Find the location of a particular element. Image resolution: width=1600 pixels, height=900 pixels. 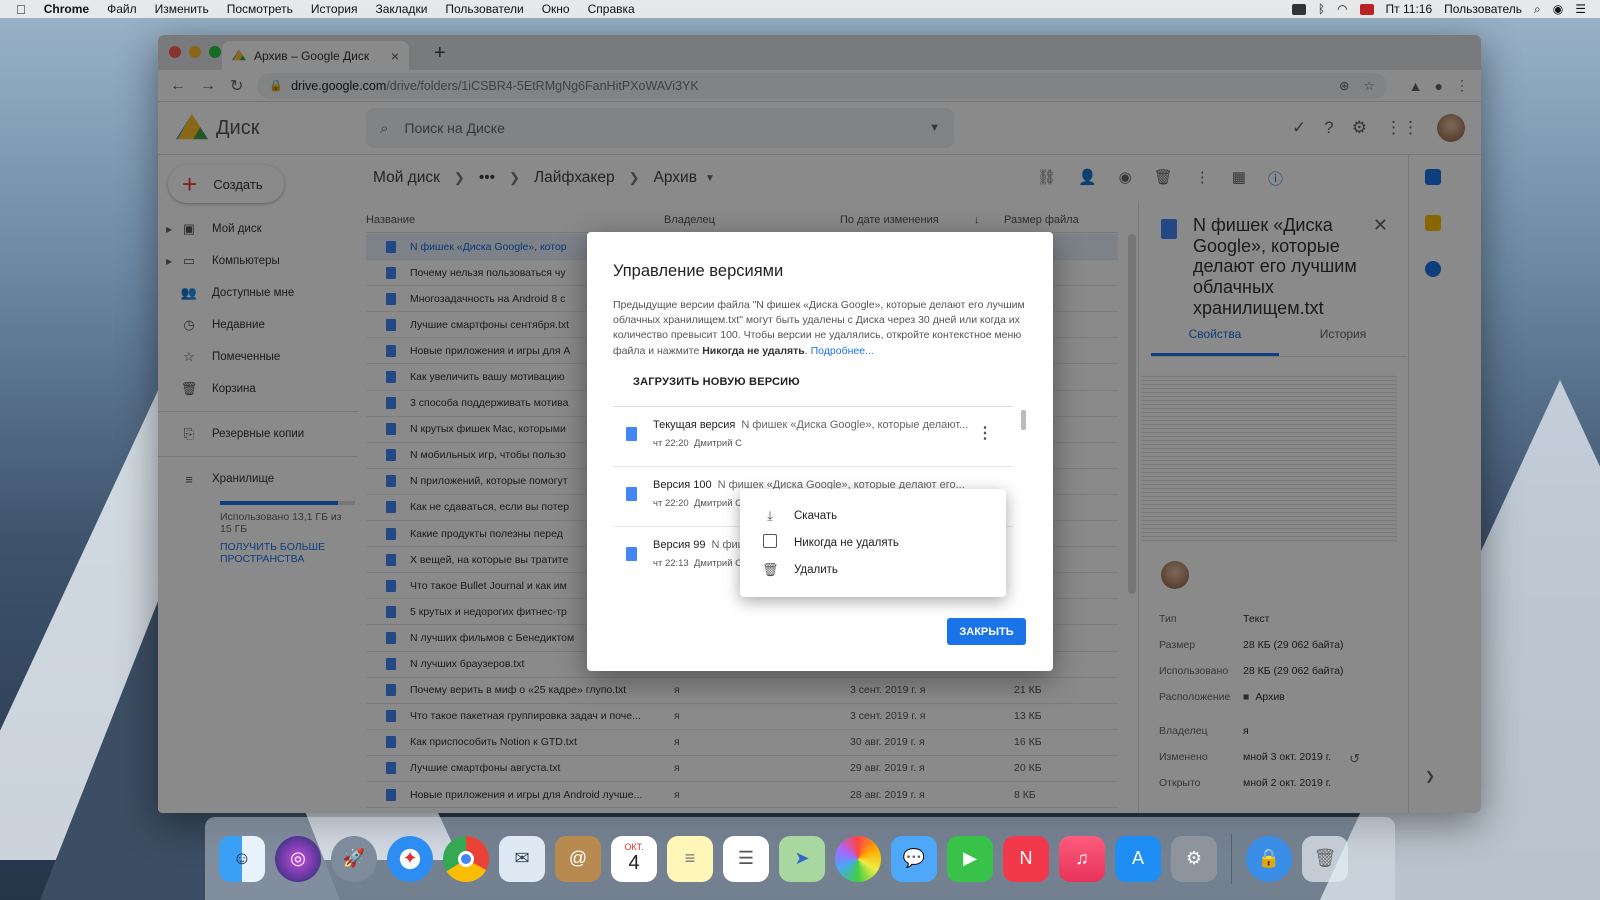

dialog-title: Управление версиями is located at coordinates (698, 271).